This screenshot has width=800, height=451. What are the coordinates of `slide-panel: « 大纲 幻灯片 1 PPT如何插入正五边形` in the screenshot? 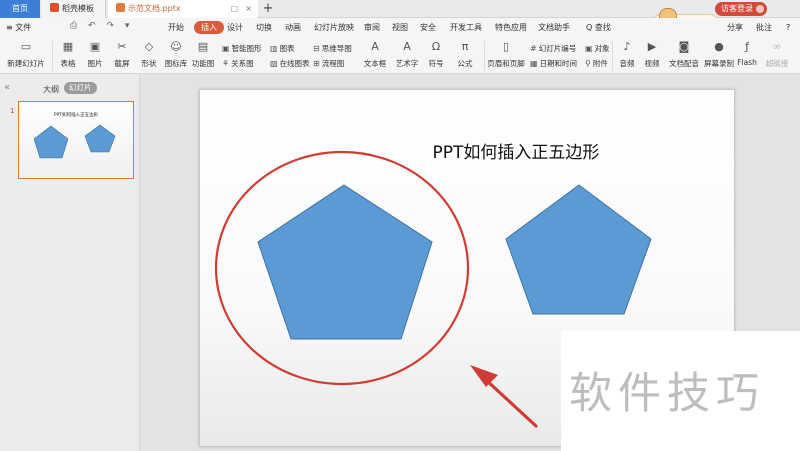 It's located at (70, 262).